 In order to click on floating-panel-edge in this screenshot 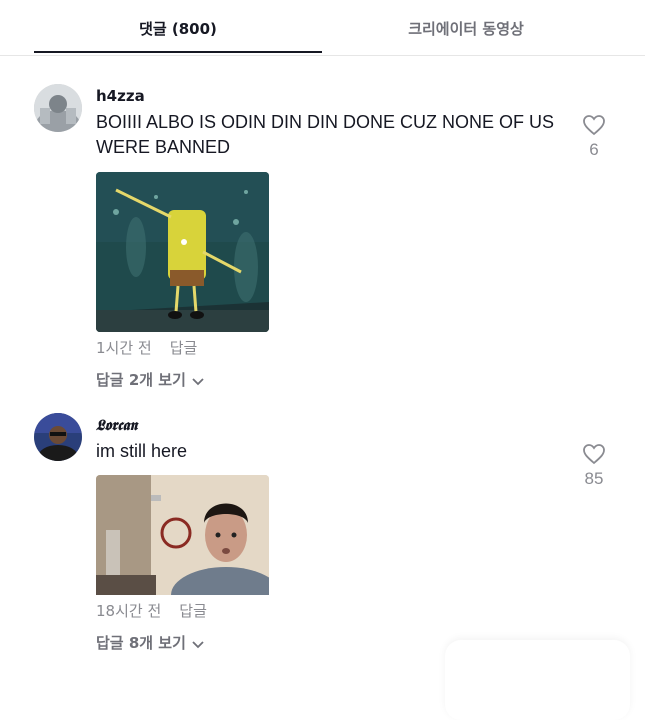, I will do `click(537, 680)`.